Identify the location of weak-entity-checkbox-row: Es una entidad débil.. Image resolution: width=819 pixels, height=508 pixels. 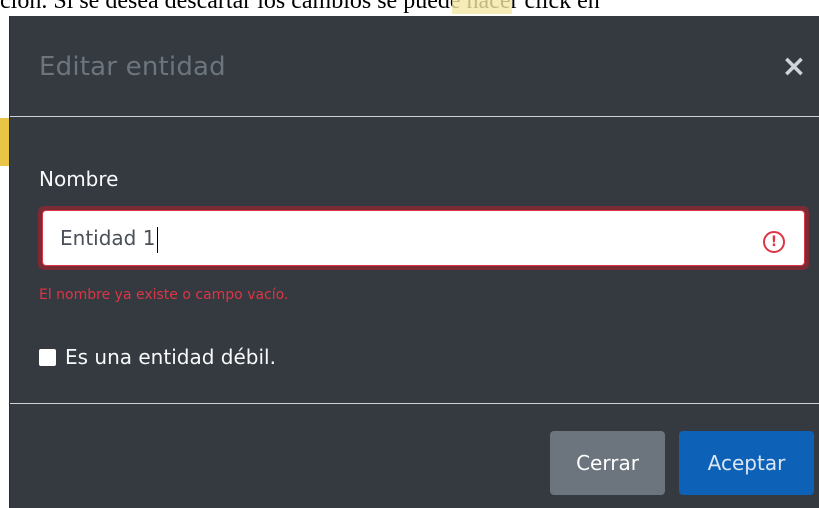
(157, 357).